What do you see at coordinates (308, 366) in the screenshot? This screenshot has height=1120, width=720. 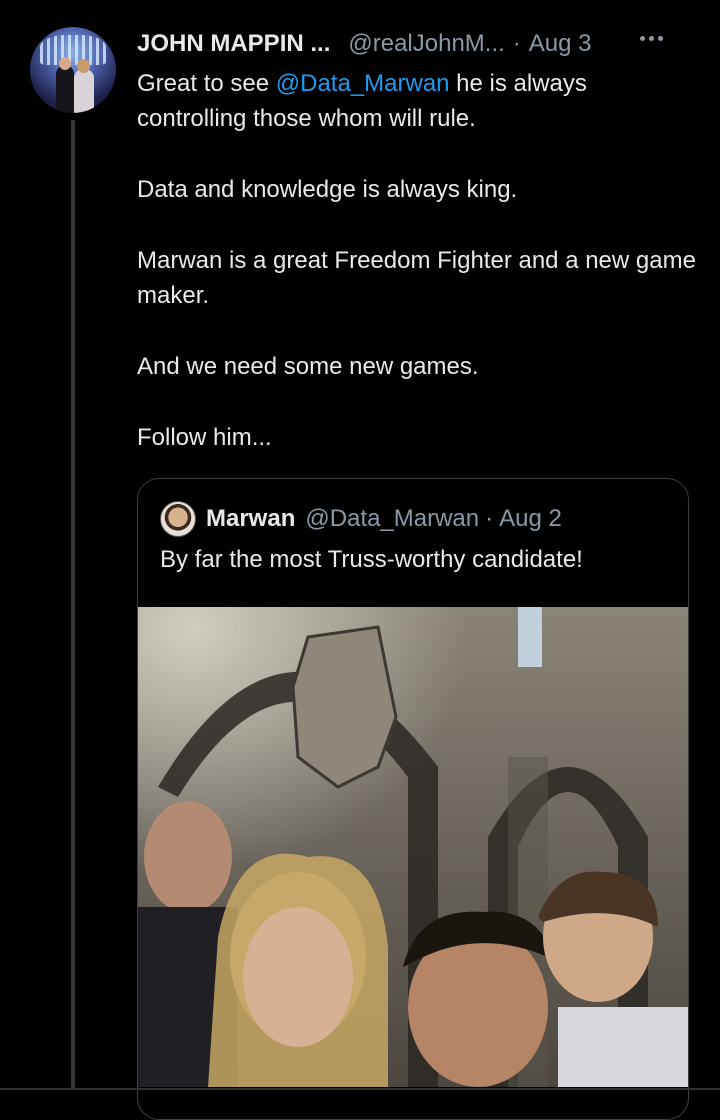 I see `tweet-paragraph-4: And we need some new games.` at bounding box center [308, 366].